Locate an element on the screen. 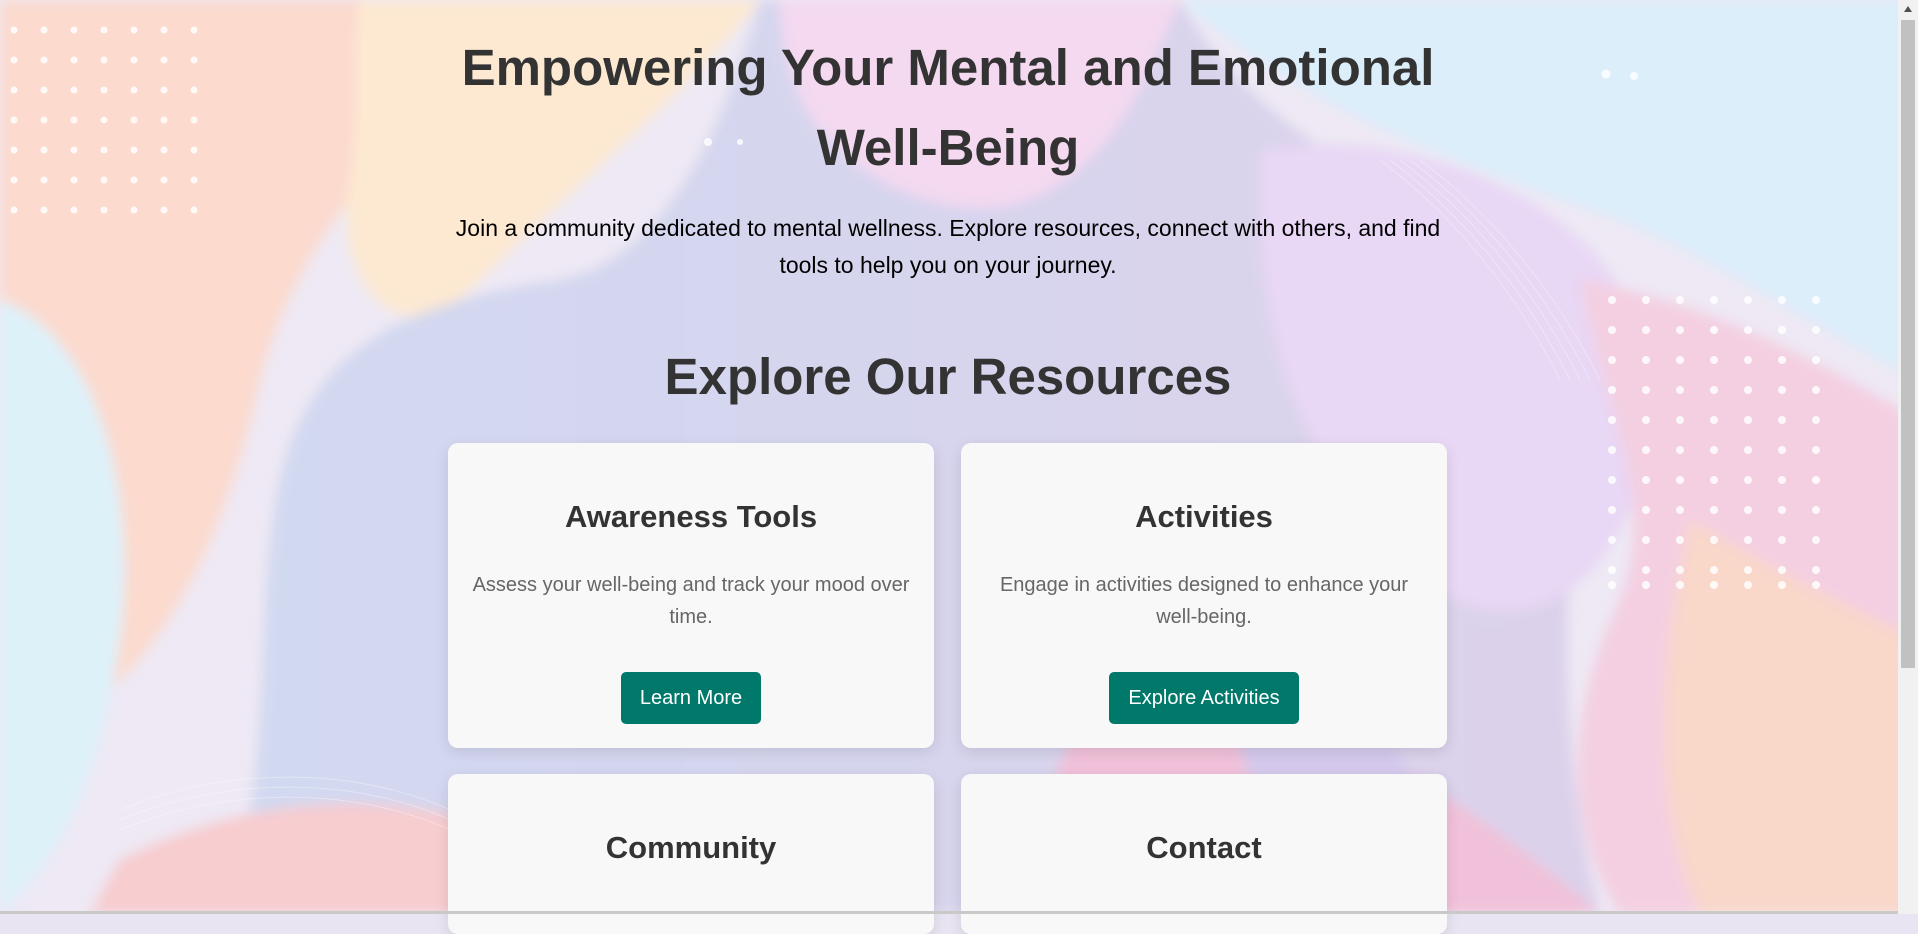 The height and width of the screenshot is (934, 1918). card-title: Community is located at coordinates (691, 847).